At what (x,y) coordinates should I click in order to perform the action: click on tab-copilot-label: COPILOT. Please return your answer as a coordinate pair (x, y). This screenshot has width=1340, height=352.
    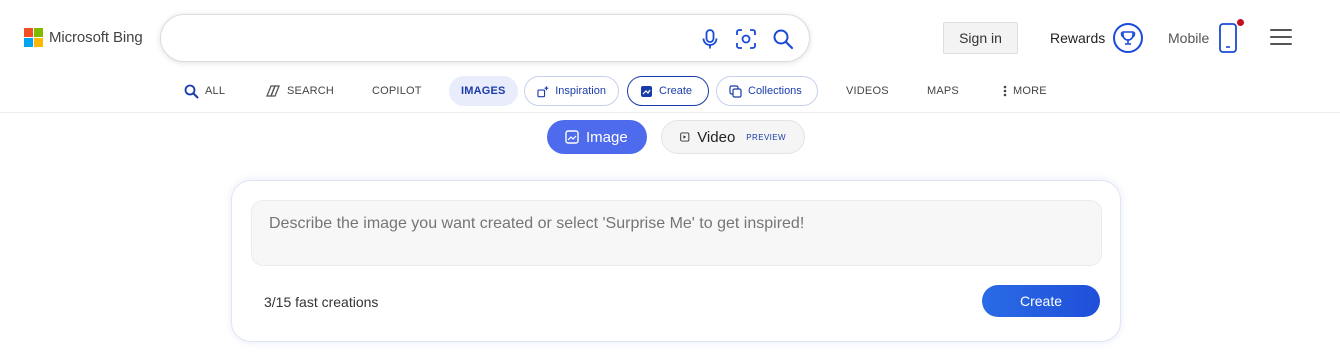
    Looking at the image, I should click on (397, 91).